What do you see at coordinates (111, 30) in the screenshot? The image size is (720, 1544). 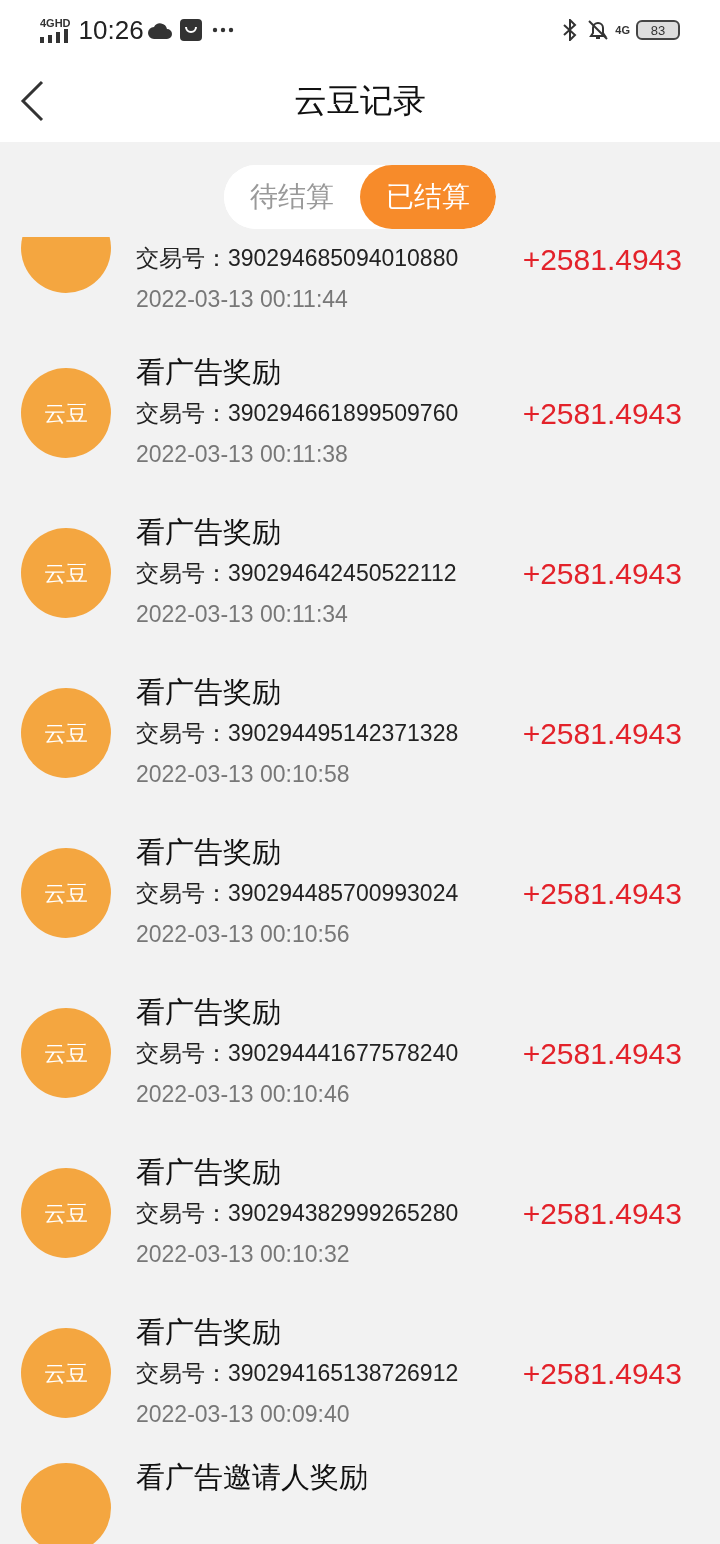 I see `clock: 10:26` at bounding box center [111, 30].